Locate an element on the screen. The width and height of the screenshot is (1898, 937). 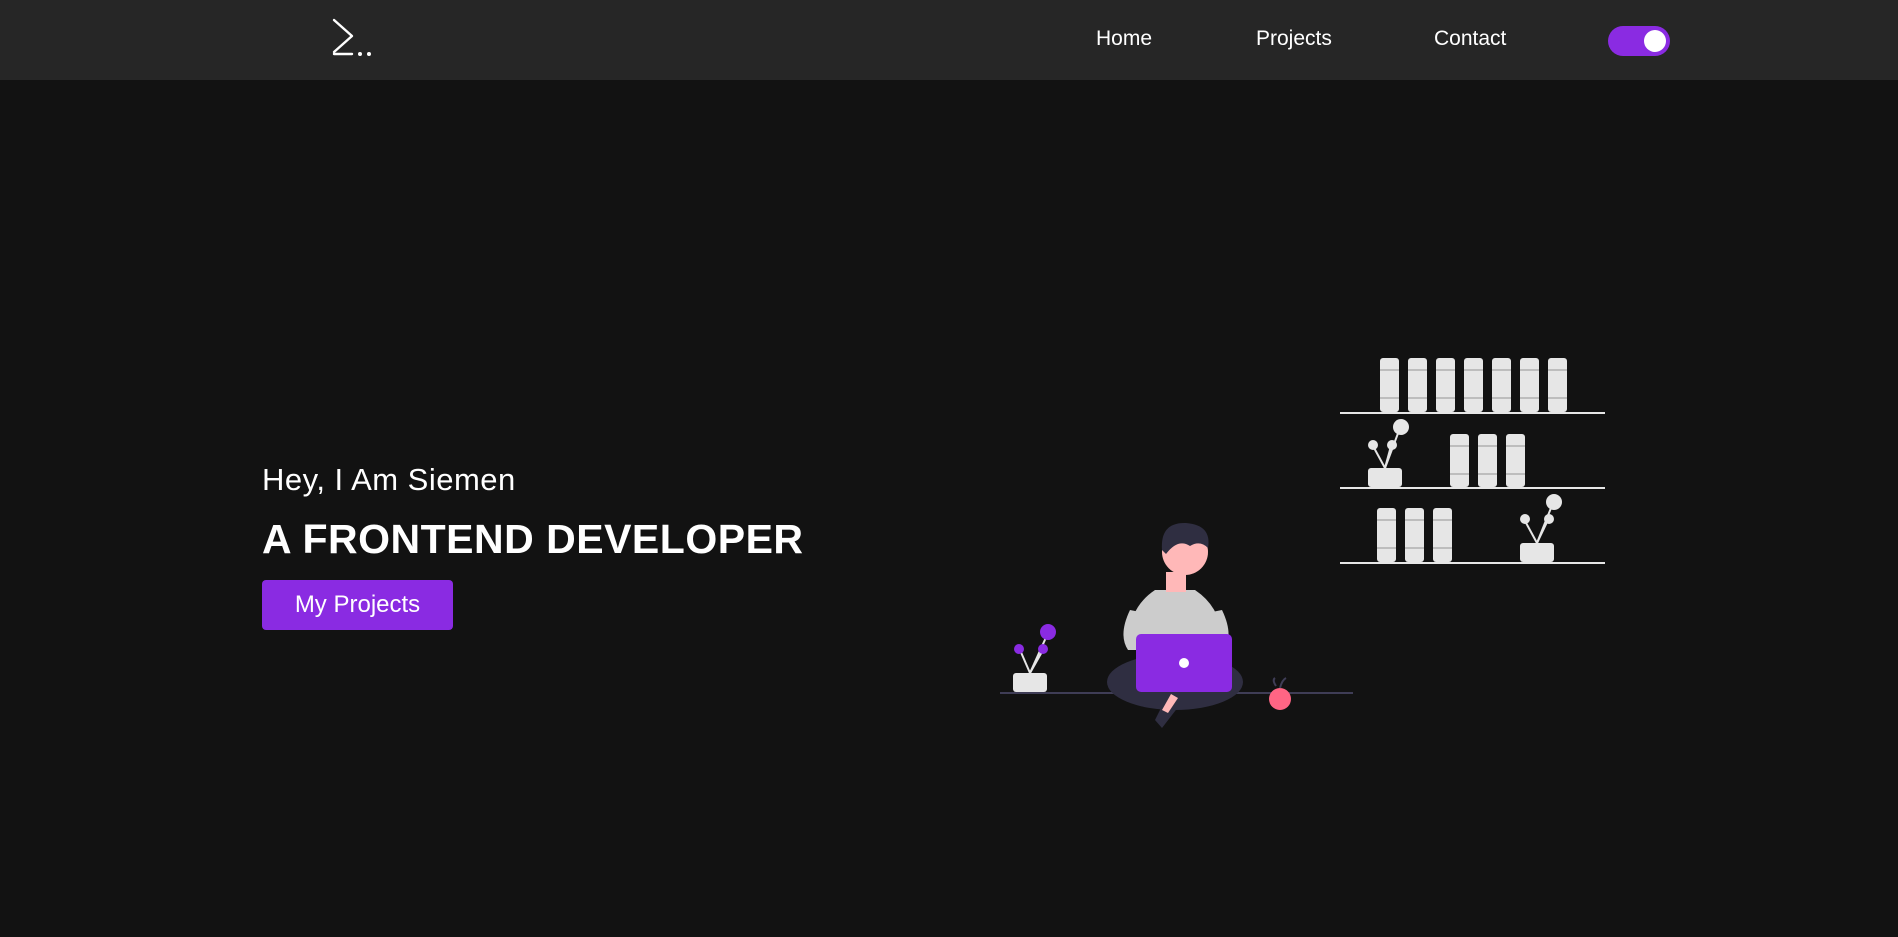
logo is located at coordinates (352, 37).